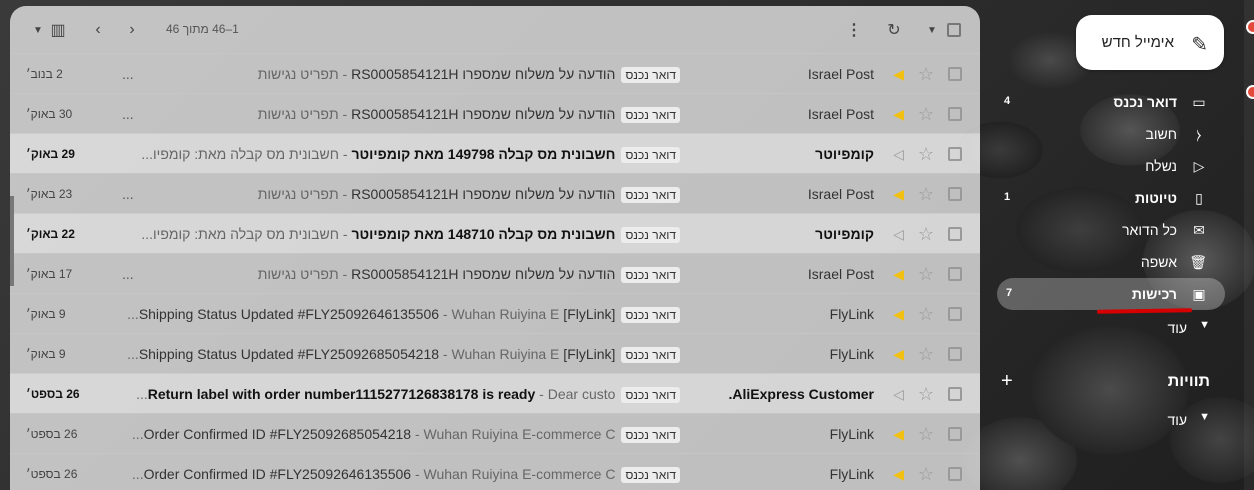 This screenshot has height=490, width=1254. I want to click on sidebar-more-toggle: ▼ עוד, so click(1110, 328).